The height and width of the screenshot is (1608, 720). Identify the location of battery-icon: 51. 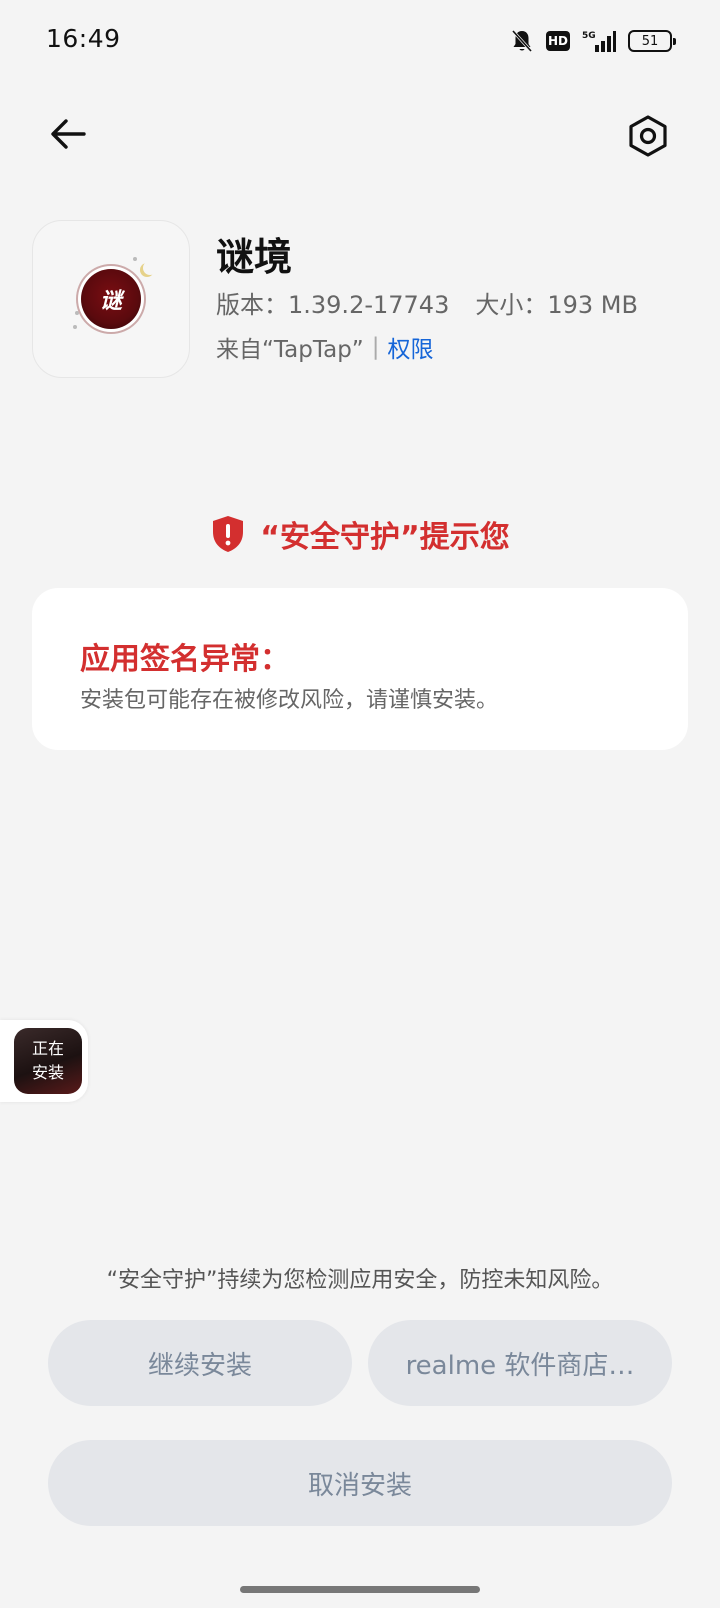
(652, 41).